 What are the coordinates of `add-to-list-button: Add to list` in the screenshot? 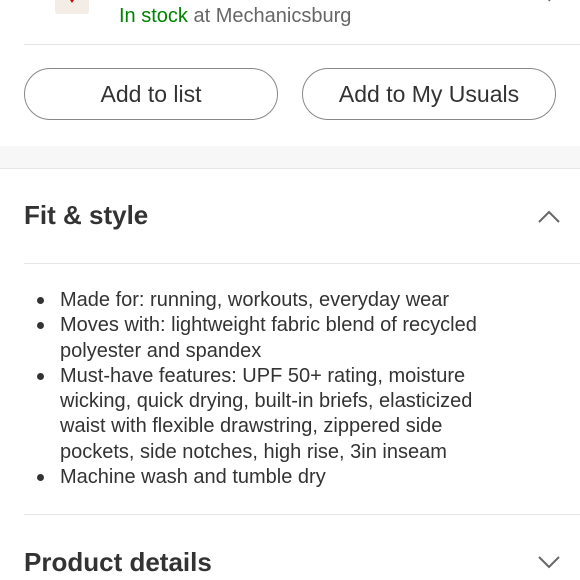 It's located at (151, 94).